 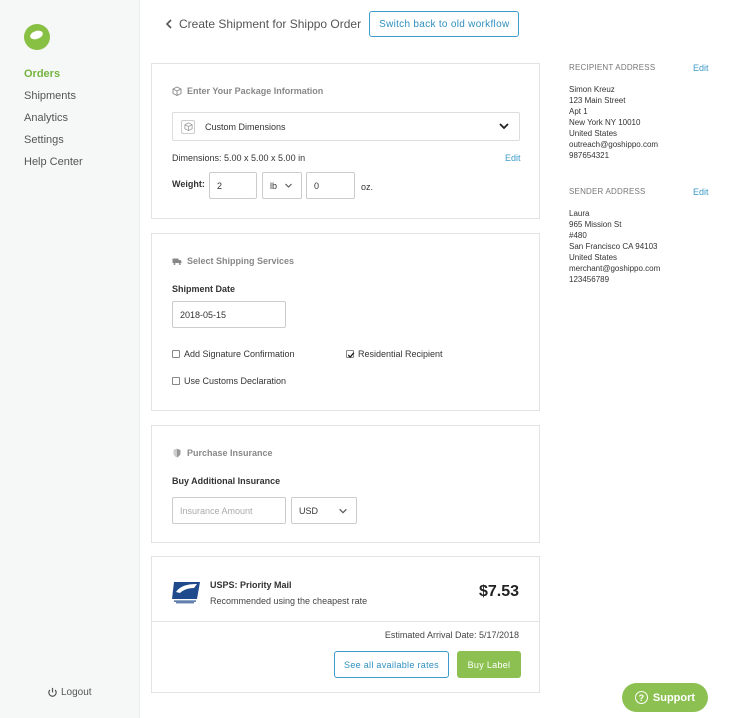 I want to click on dimensions-select-value: Custom Dimensions, so click(x=245, y=126).